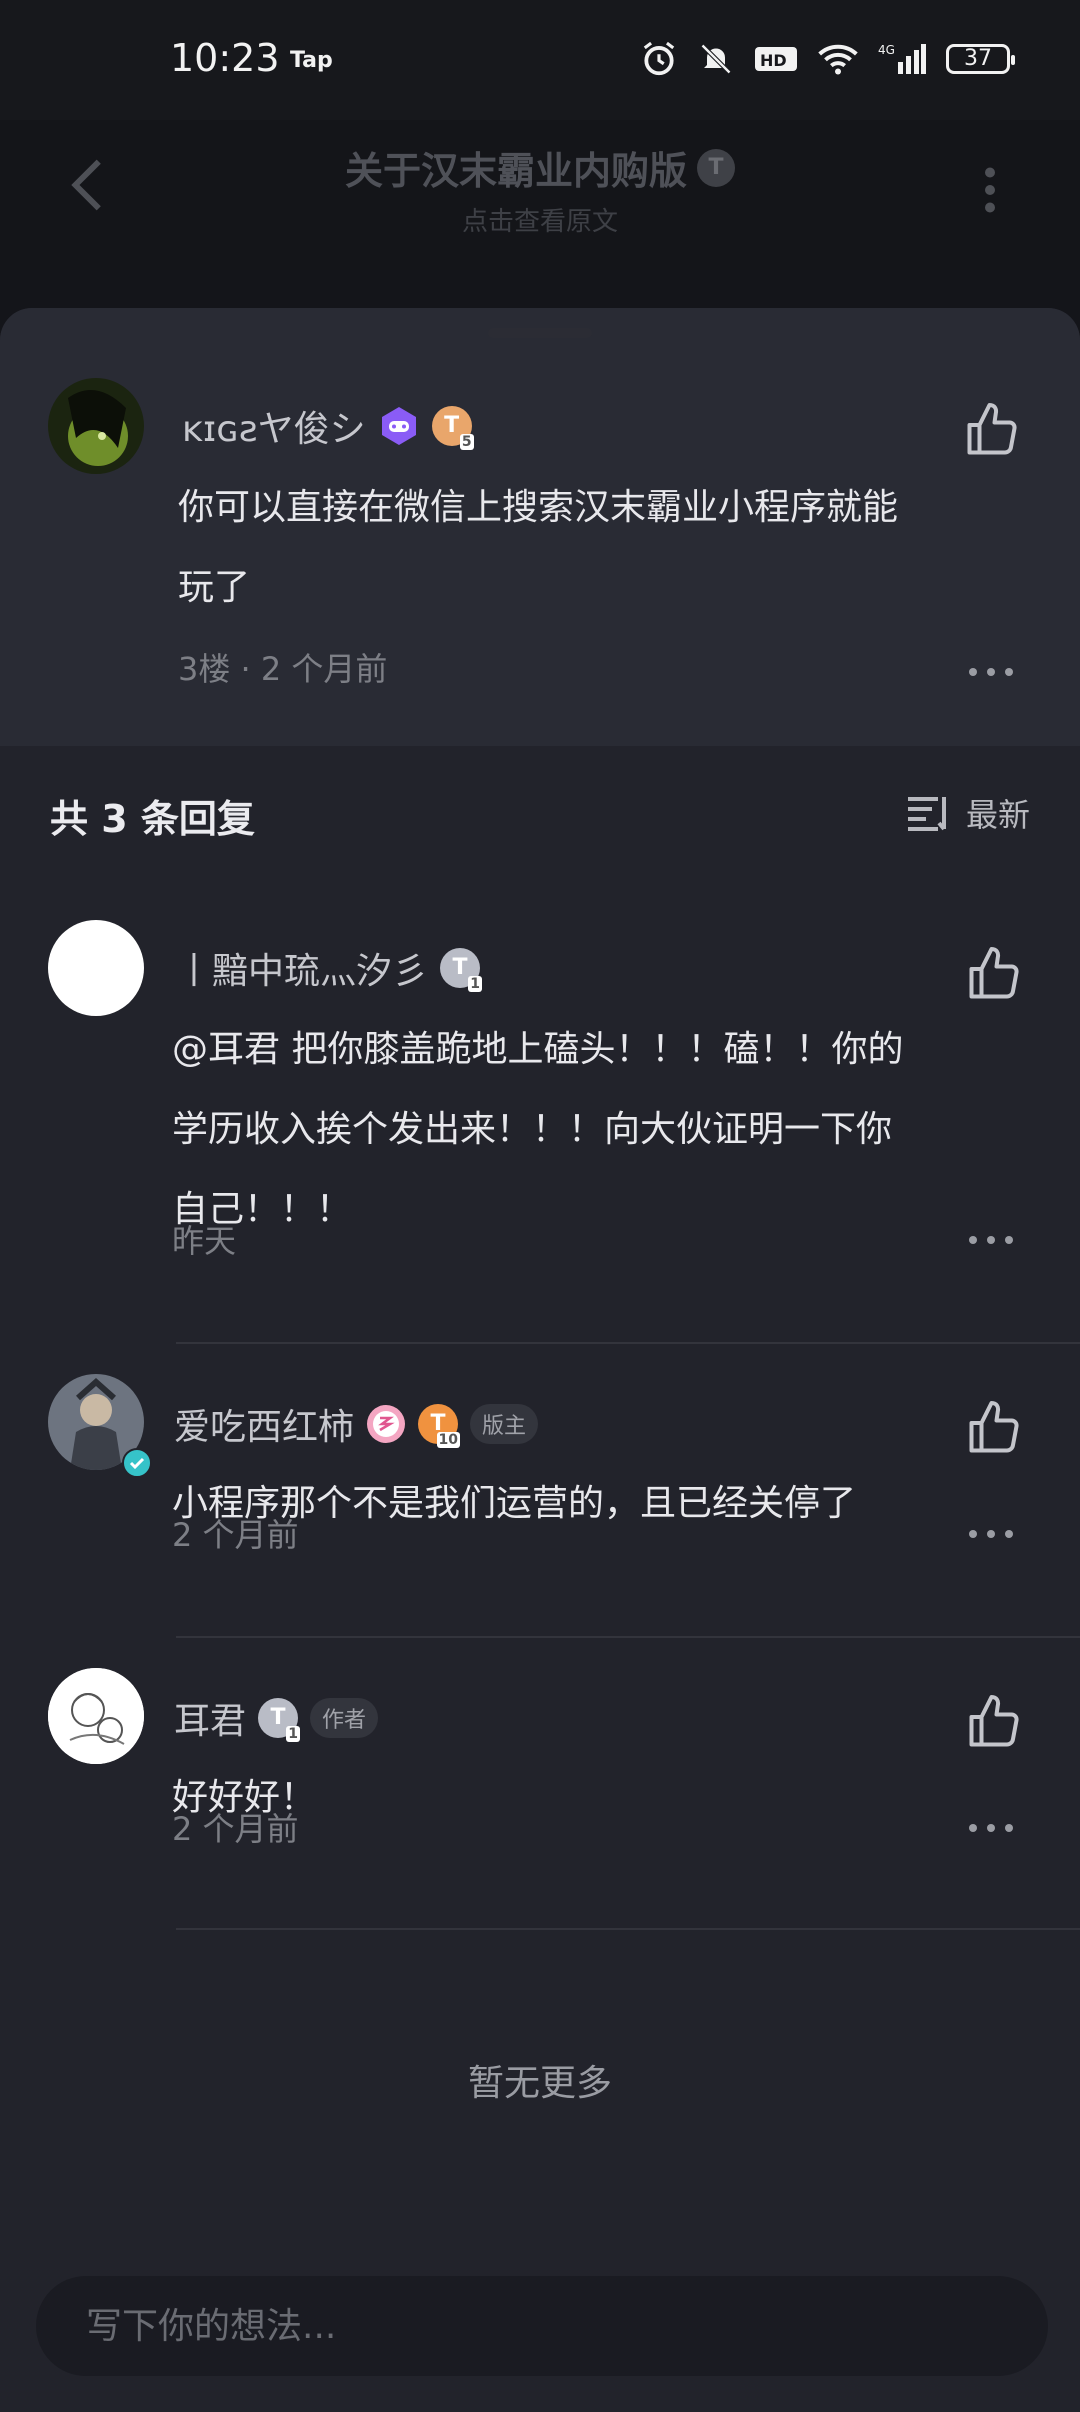 The height and width of the screenshot is (2412, 1080). Describe the element at coordinates (980, 59) in the screenshot. I see `battery-icon: 37` at that location.